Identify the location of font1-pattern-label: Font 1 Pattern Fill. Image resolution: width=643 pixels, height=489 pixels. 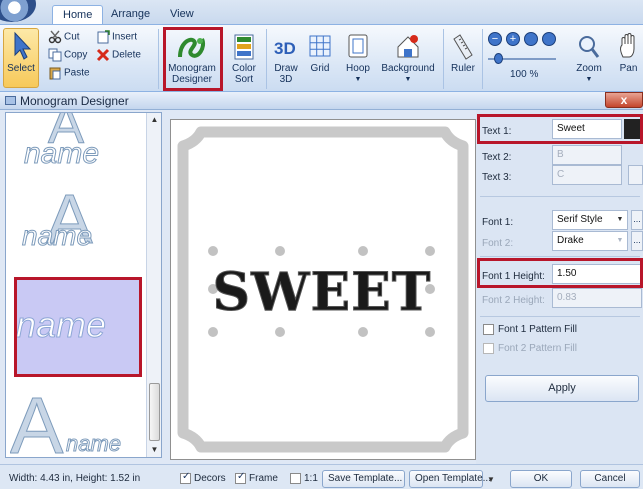
(537, 329).